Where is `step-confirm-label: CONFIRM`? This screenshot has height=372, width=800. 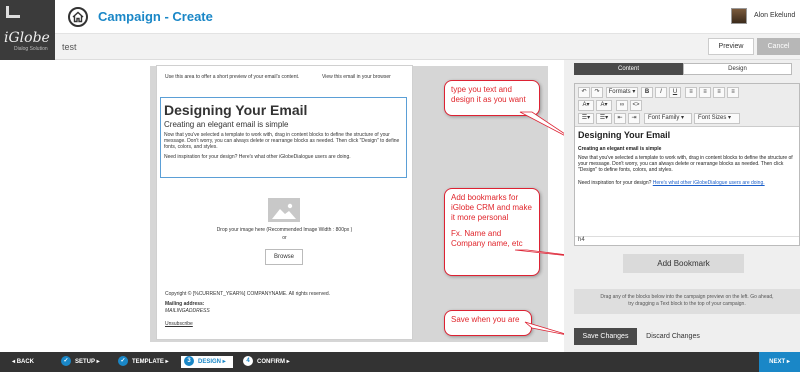 step-confirm-label: CONFIRM is located at coordinates (271, 362).